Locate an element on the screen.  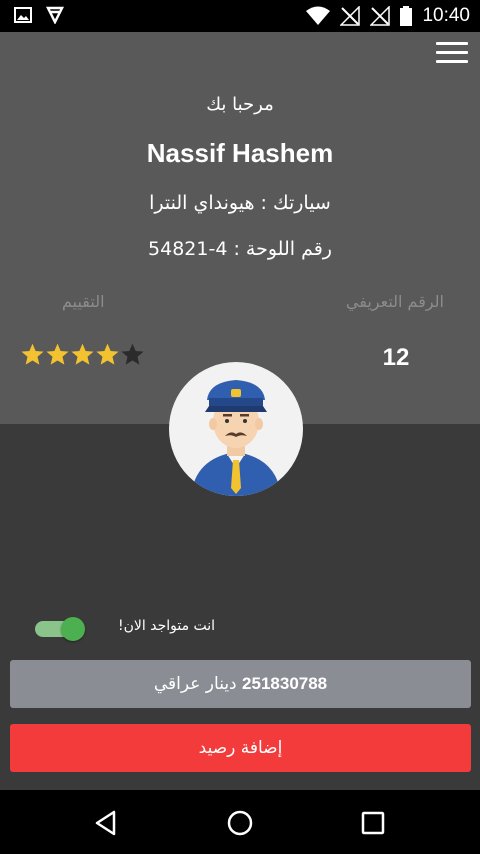
car-info: سيارتك : هيونداي النترا is located at coordinates (240, 203).